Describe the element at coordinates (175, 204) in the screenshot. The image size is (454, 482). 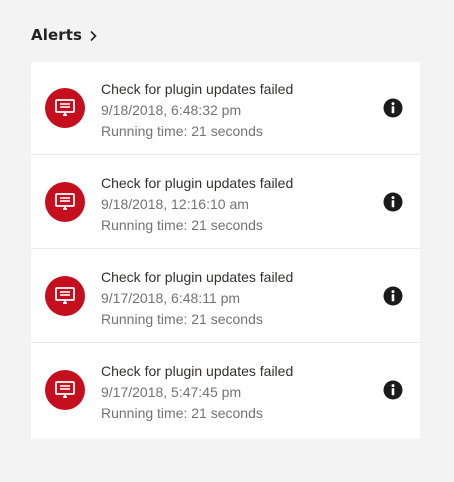
I see `alert-timestamp: 9/18/2018, 12:16:10 am` at that location.